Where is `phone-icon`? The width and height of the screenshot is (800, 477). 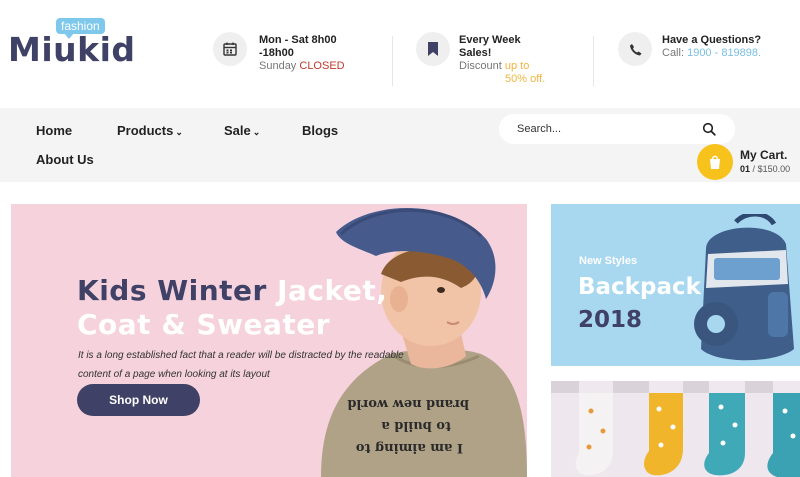
phone-icon is located at coordinates (635, 49).